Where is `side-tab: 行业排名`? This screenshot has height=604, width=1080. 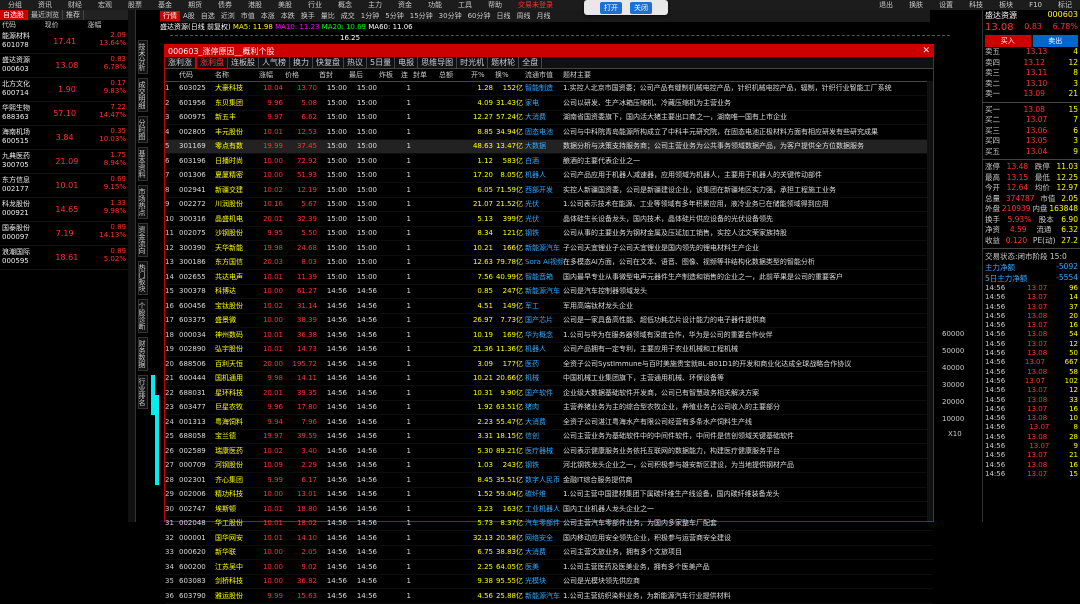 side-tab: 行业排名 is located at coordinates (143, 392).